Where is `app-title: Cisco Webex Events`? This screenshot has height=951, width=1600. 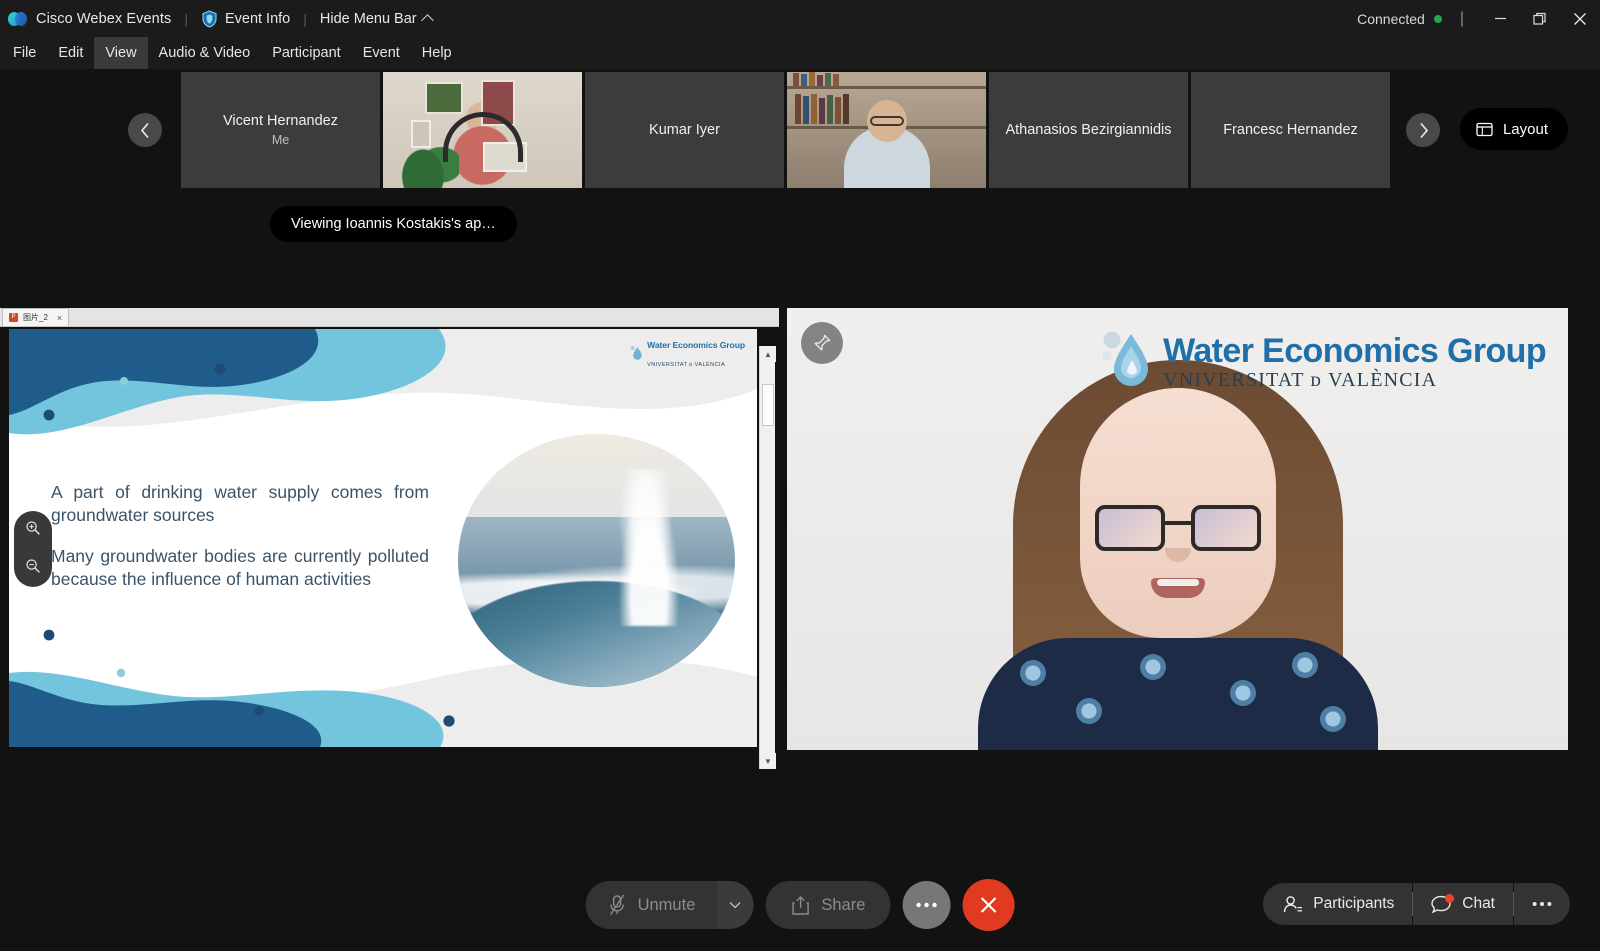
app-title: Cisco Webex Events is located at coordinates (104, 18).